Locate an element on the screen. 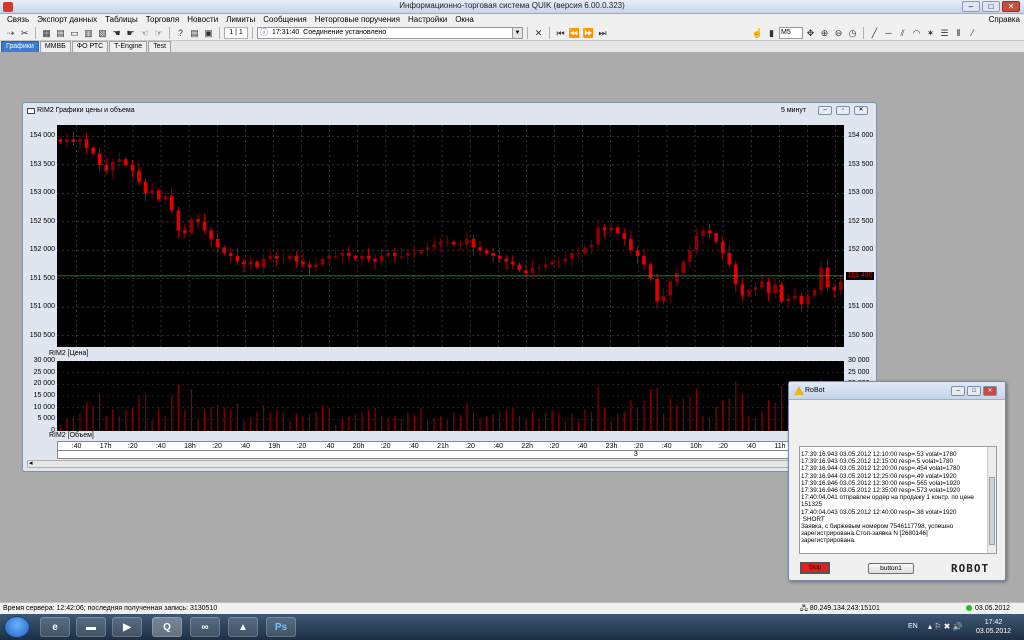 The image size is (1024, 640). folder-icon: ▬ is located at coordinates (91, 627).